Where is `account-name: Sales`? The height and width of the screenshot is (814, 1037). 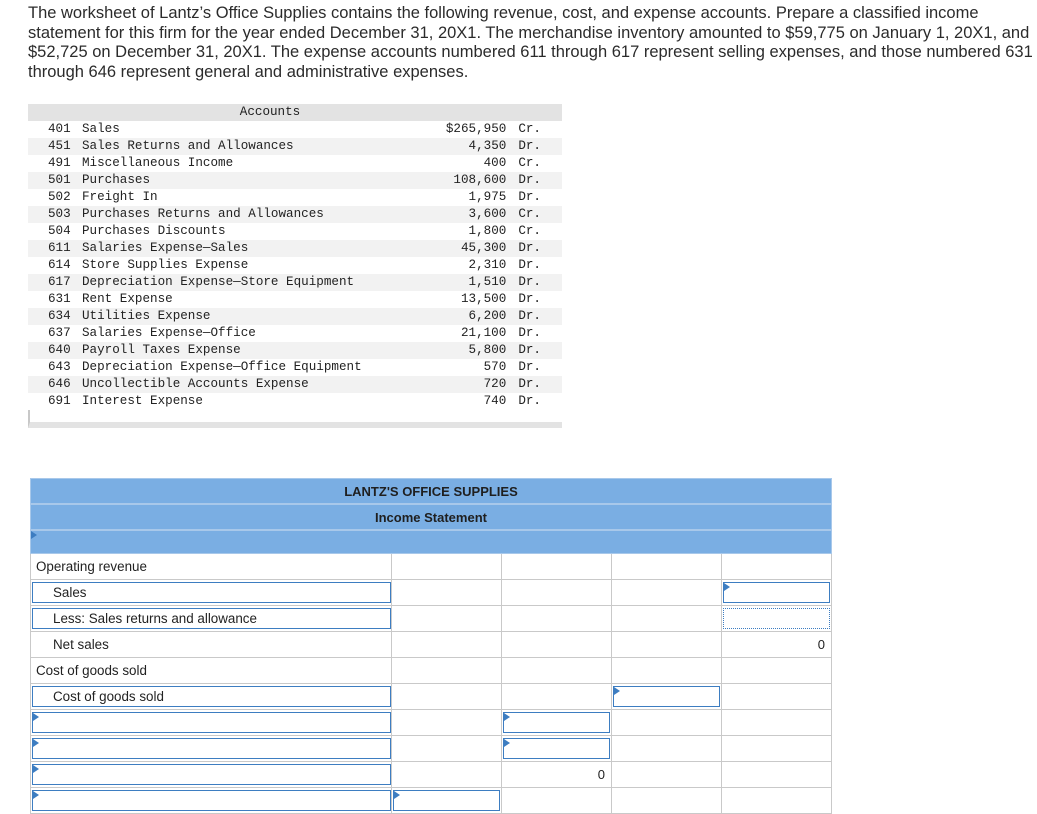 account-name: Sales is located at coordinates (101, 129).